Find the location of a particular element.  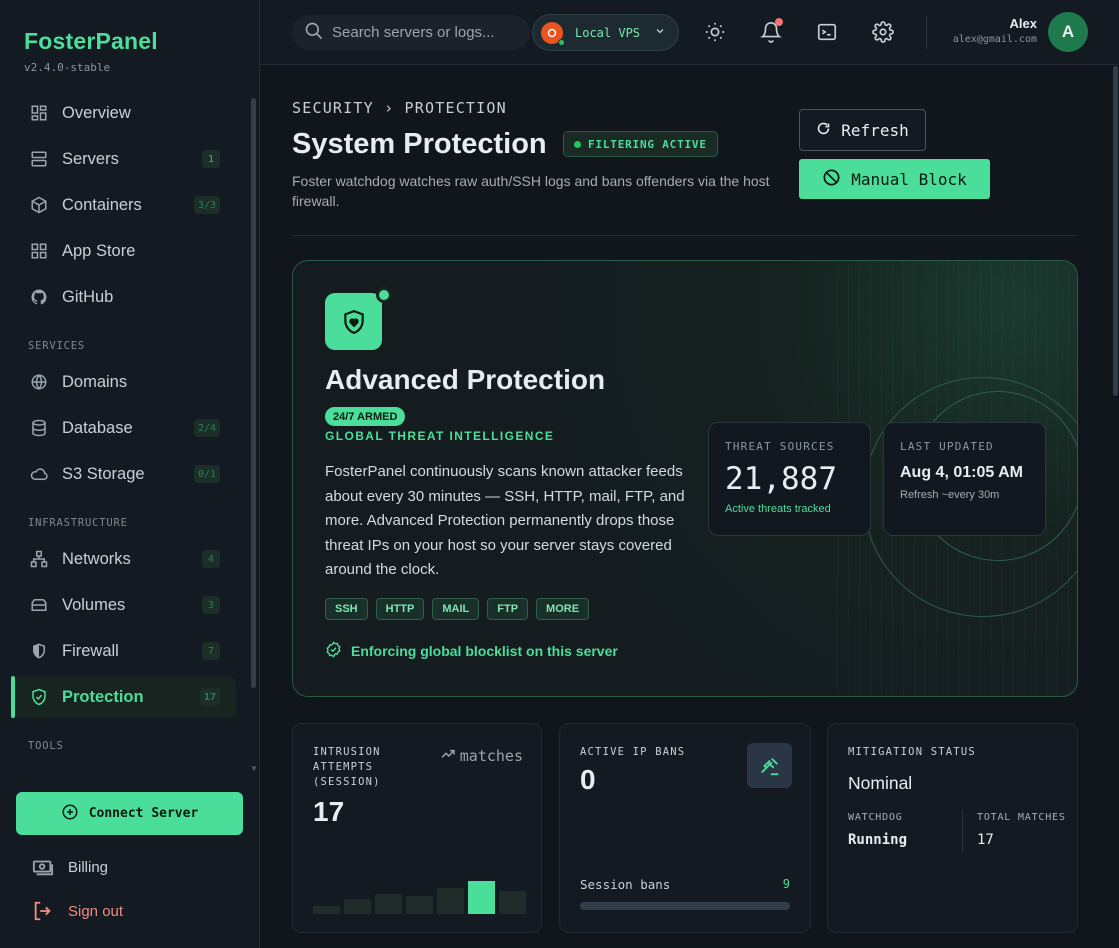

scroll-down-arrow-icon: ▼ is located at coordinates (254, 768).